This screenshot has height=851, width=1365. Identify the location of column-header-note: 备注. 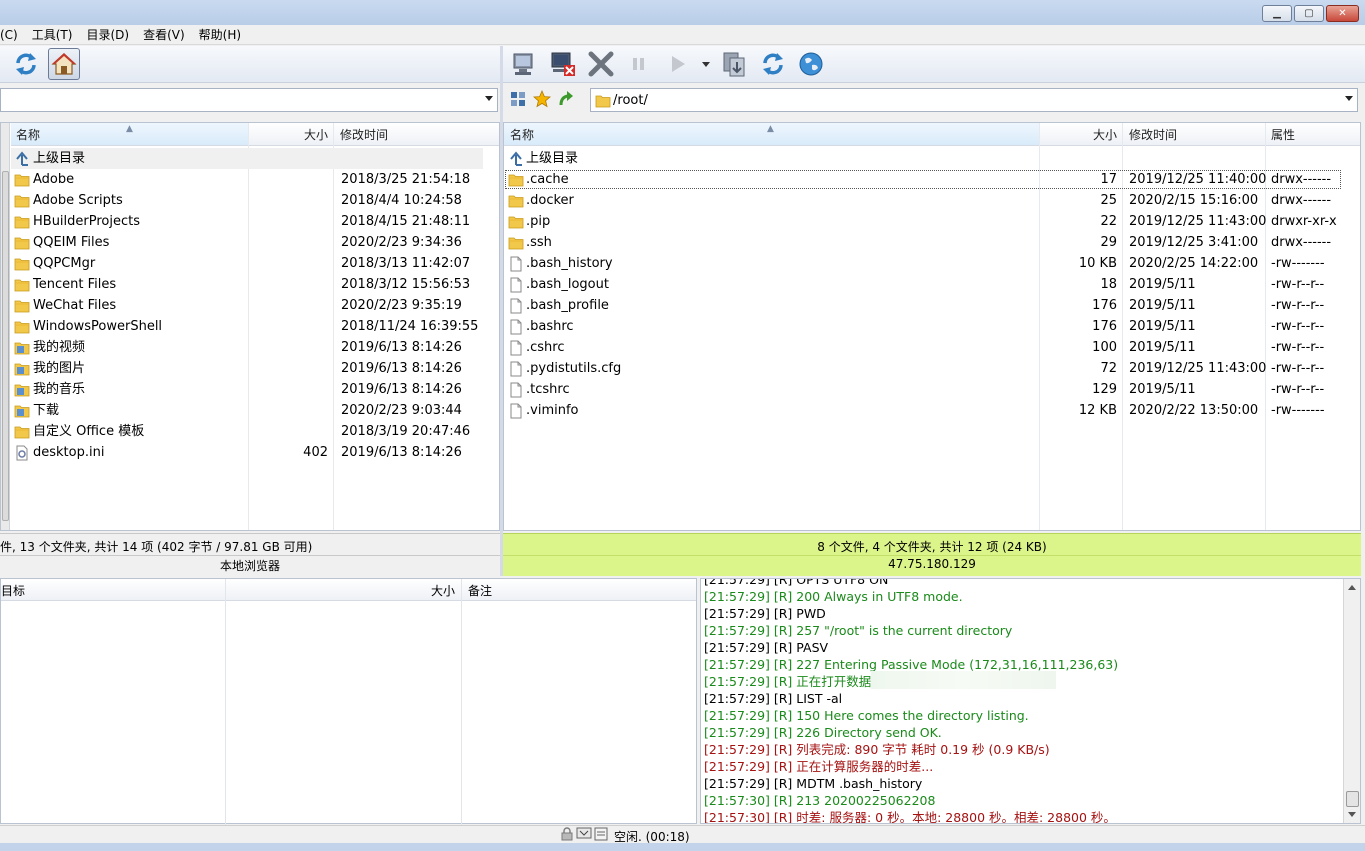
(480, 590).